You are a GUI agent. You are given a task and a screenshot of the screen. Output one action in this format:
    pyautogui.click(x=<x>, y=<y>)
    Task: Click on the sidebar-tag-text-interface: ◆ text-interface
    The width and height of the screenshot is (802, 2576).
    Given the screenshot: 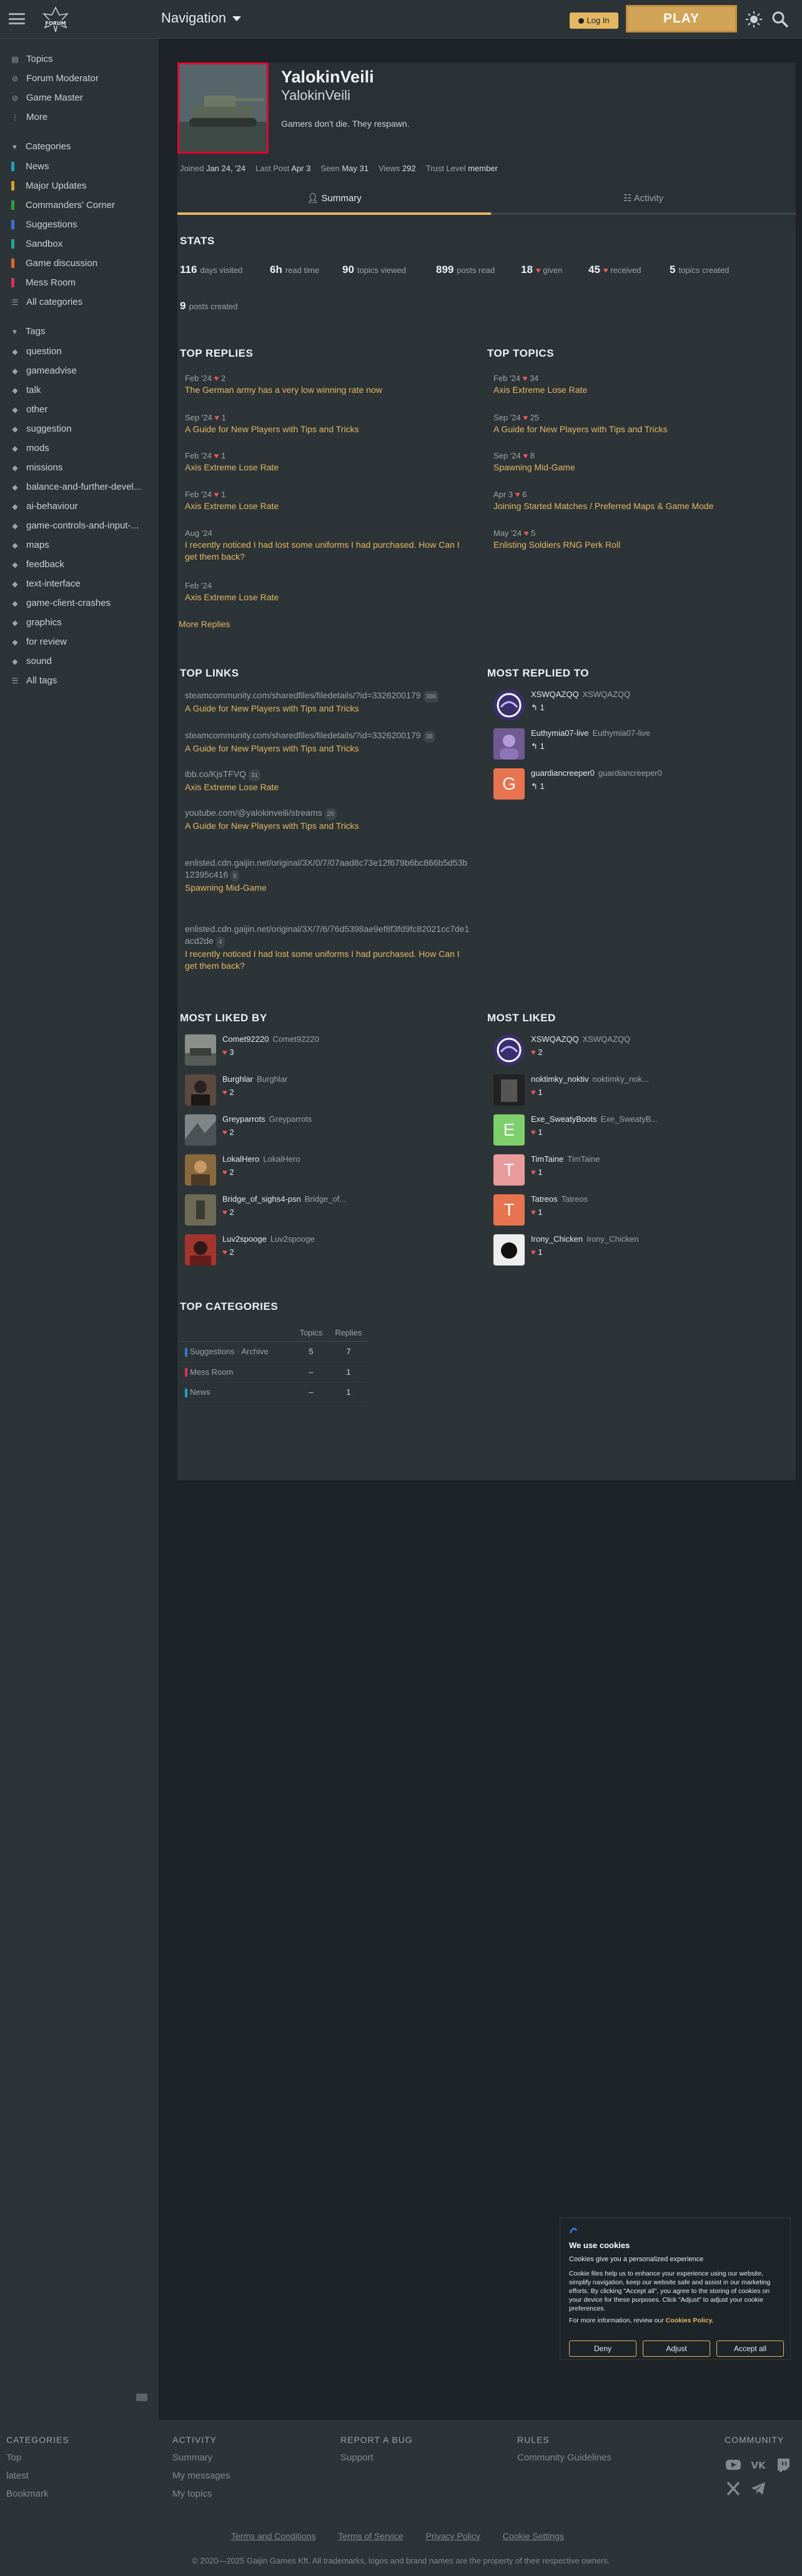 What is the action you would take?
    pyautogui.click(x=45, y=583)
    